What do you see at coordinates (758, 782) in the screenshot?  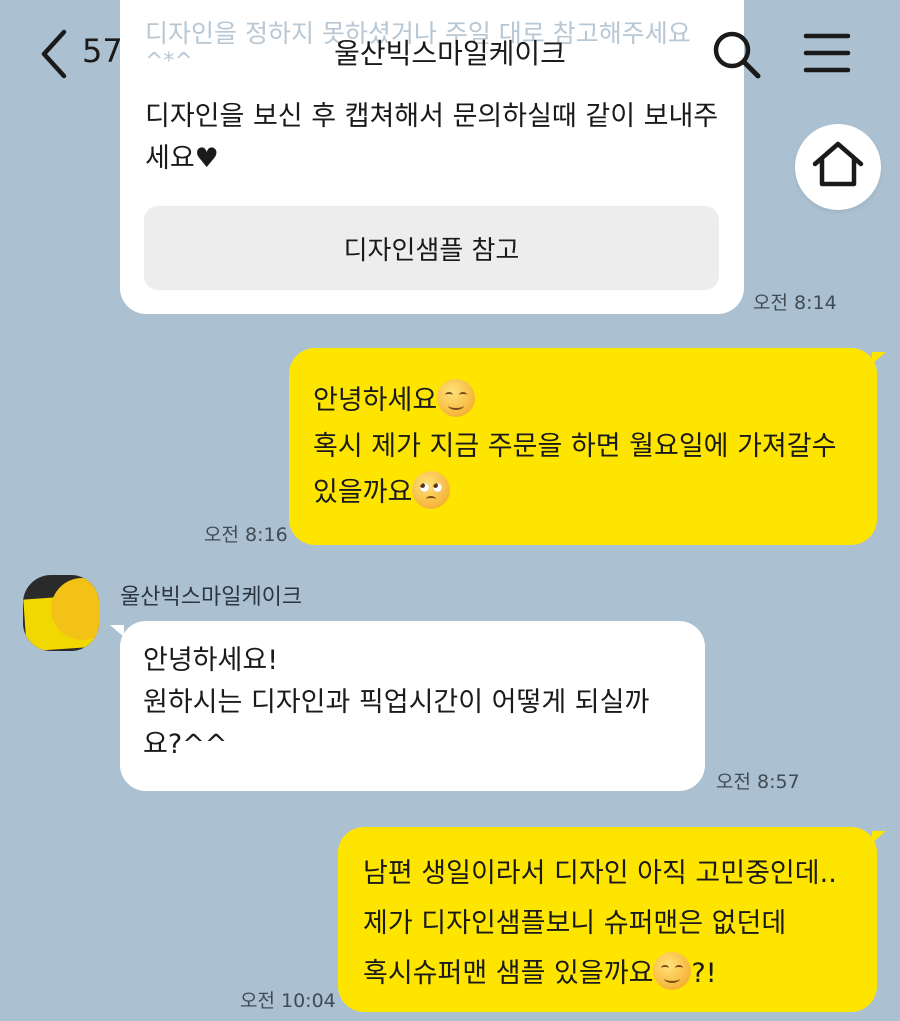 I see `message-time: 오전 8:57` at bounding box center [758, 782].